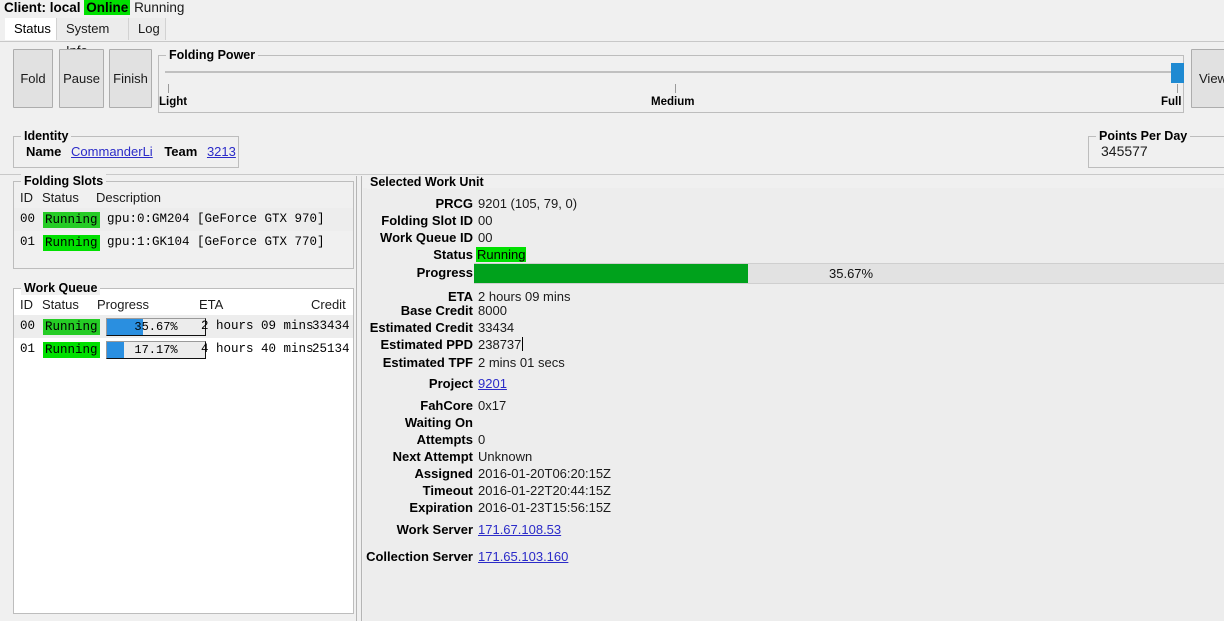 Image resolution: width=1224 pixels, height=621 pixels. Describe the element at coordinates (123, 305) in the screenshot. I see `work-queue-col-progress: Progress` at that location.